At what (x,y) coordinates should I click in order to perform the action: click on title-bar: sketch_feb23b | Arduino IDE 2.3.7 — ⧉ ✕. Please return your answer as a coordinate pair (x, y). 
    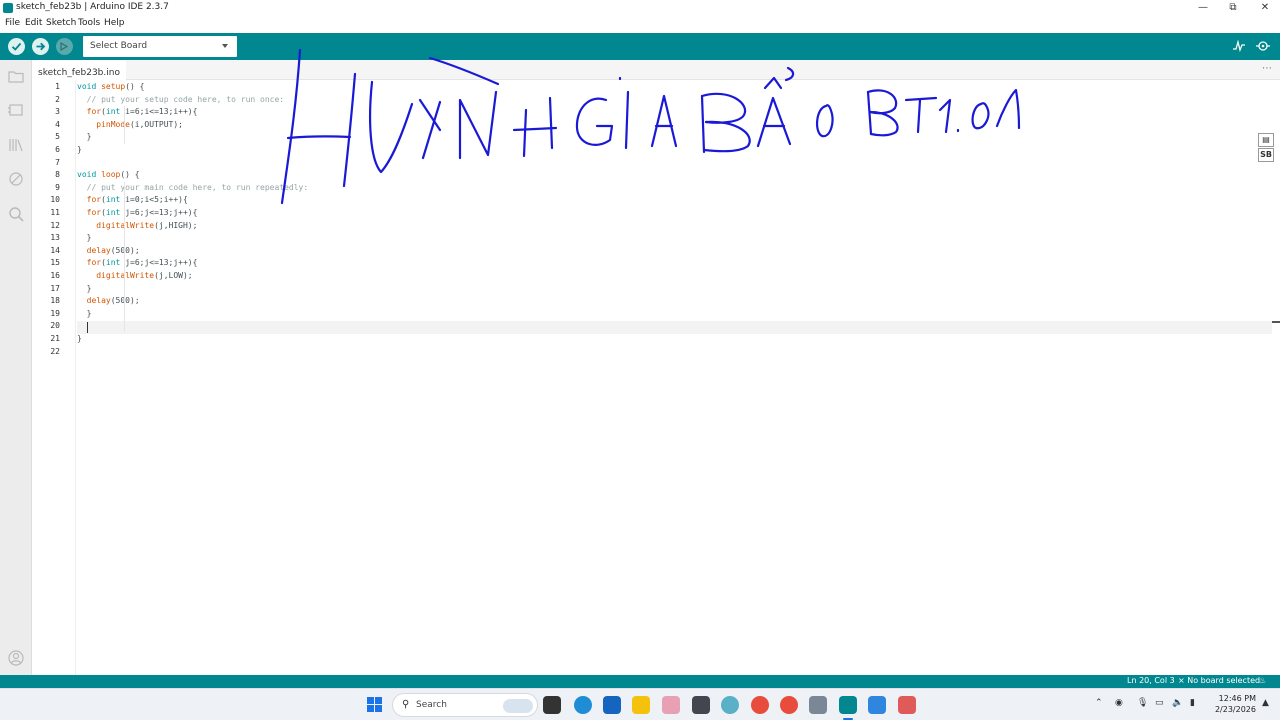
    Looking at the image, I should click on (640, 8).